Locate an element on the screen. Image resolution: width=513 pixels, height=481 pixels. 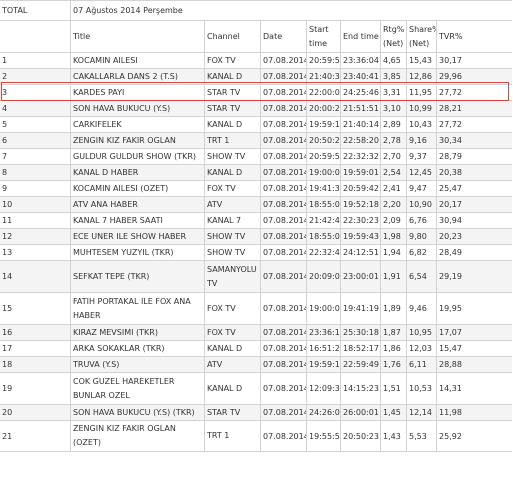
cell-start-time: 21:42:46 is located at coordinates (323, 220).